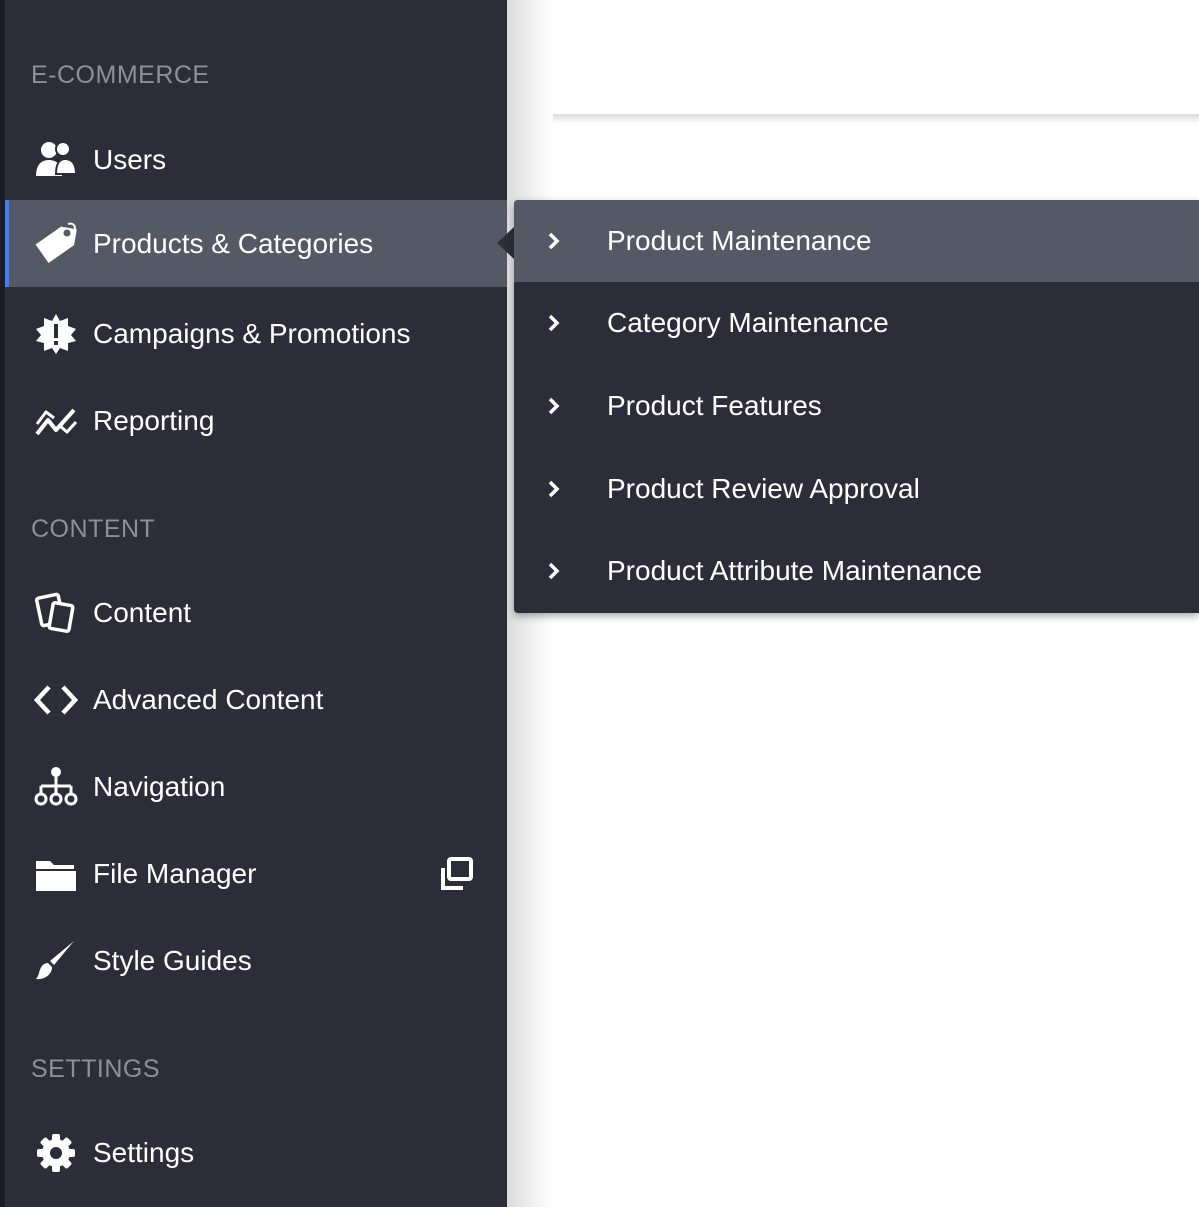 The image size is (1199, 1207). I want to click on section-label-settings: SETTINGS, so click(96, 1069).